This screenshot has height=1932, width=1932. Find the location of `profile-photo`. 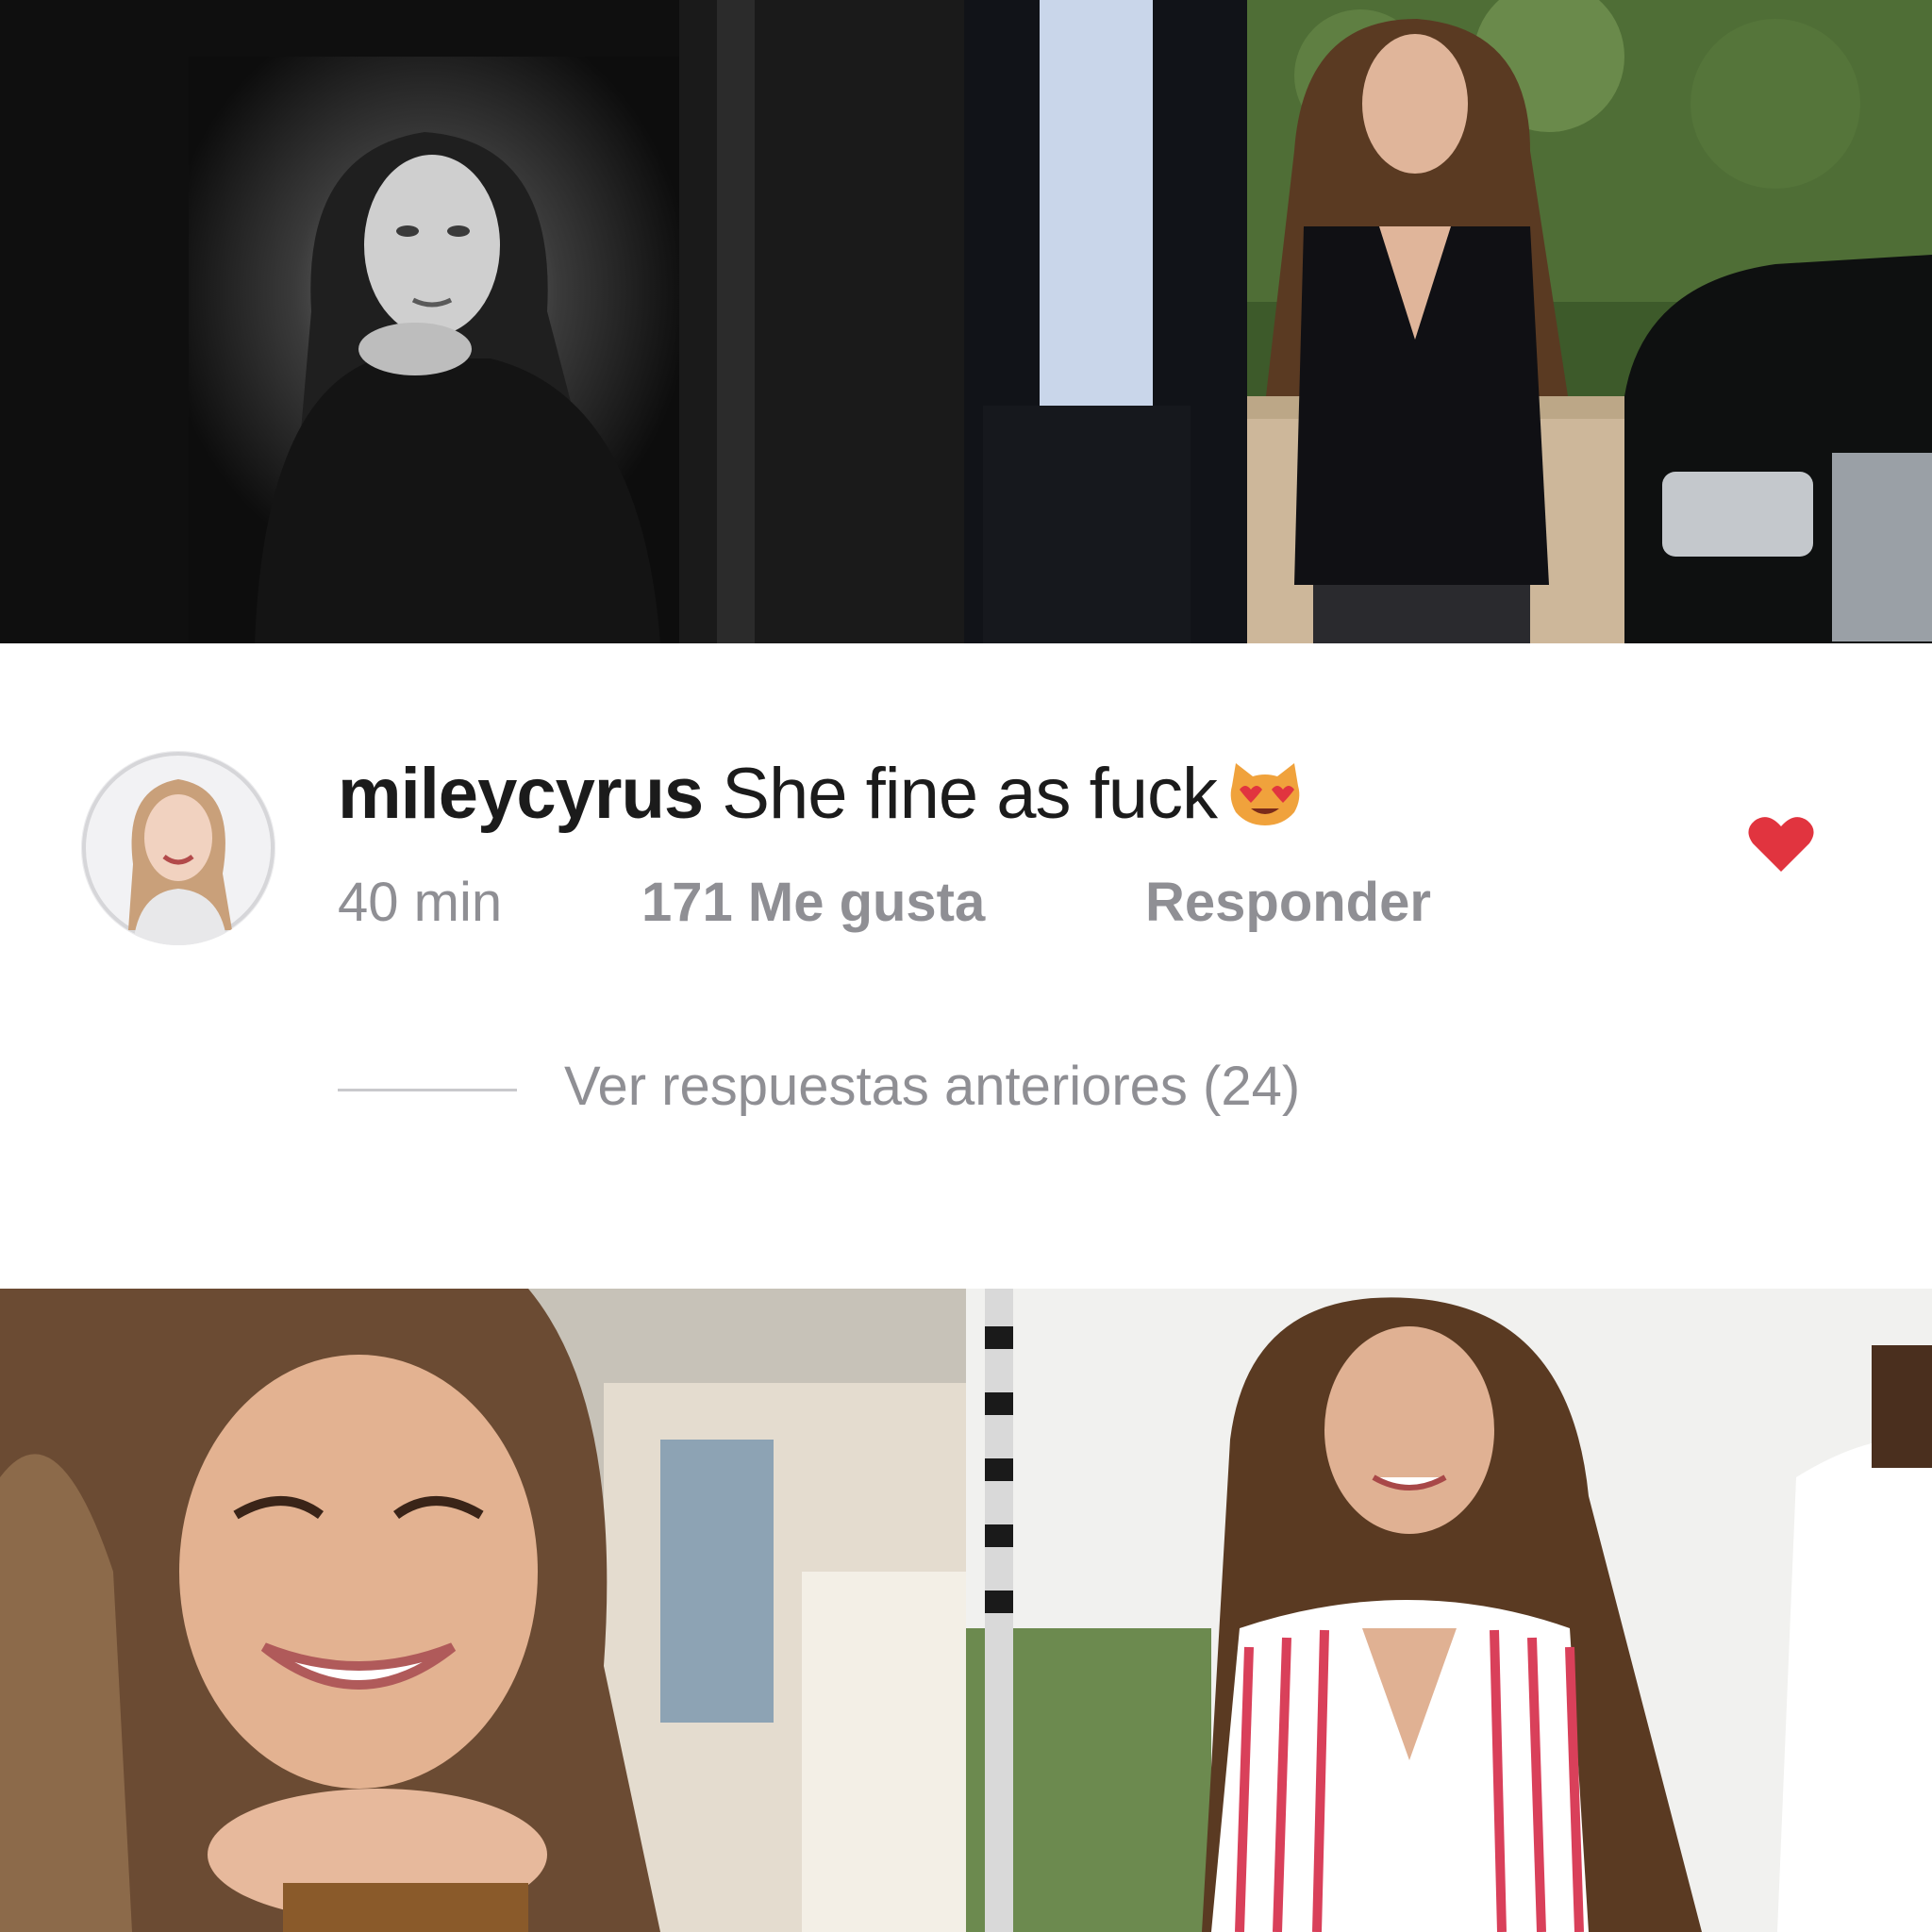

profile-photo is located at coordinates (178, 848).